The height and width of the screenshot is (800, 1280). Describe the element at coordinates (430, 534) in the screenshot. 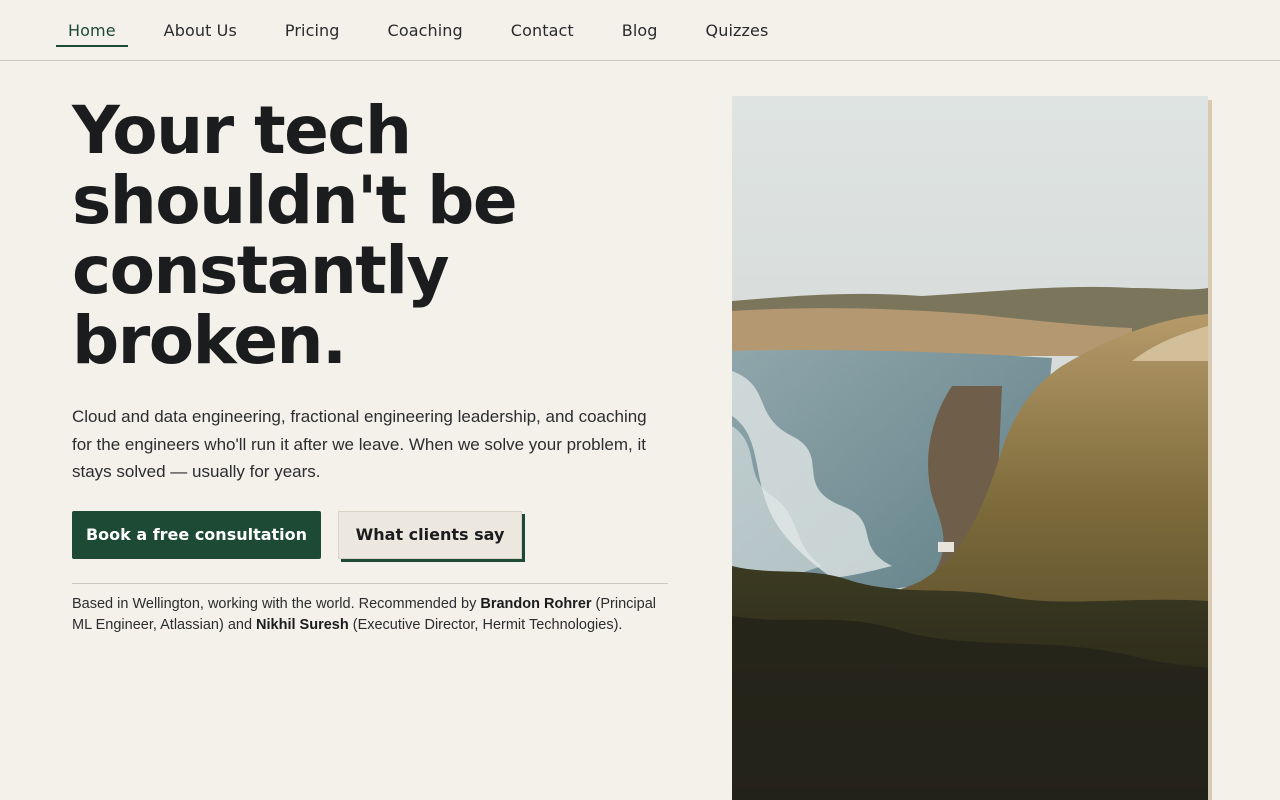

I see `what-clients-say-button: What clients say` at that location.